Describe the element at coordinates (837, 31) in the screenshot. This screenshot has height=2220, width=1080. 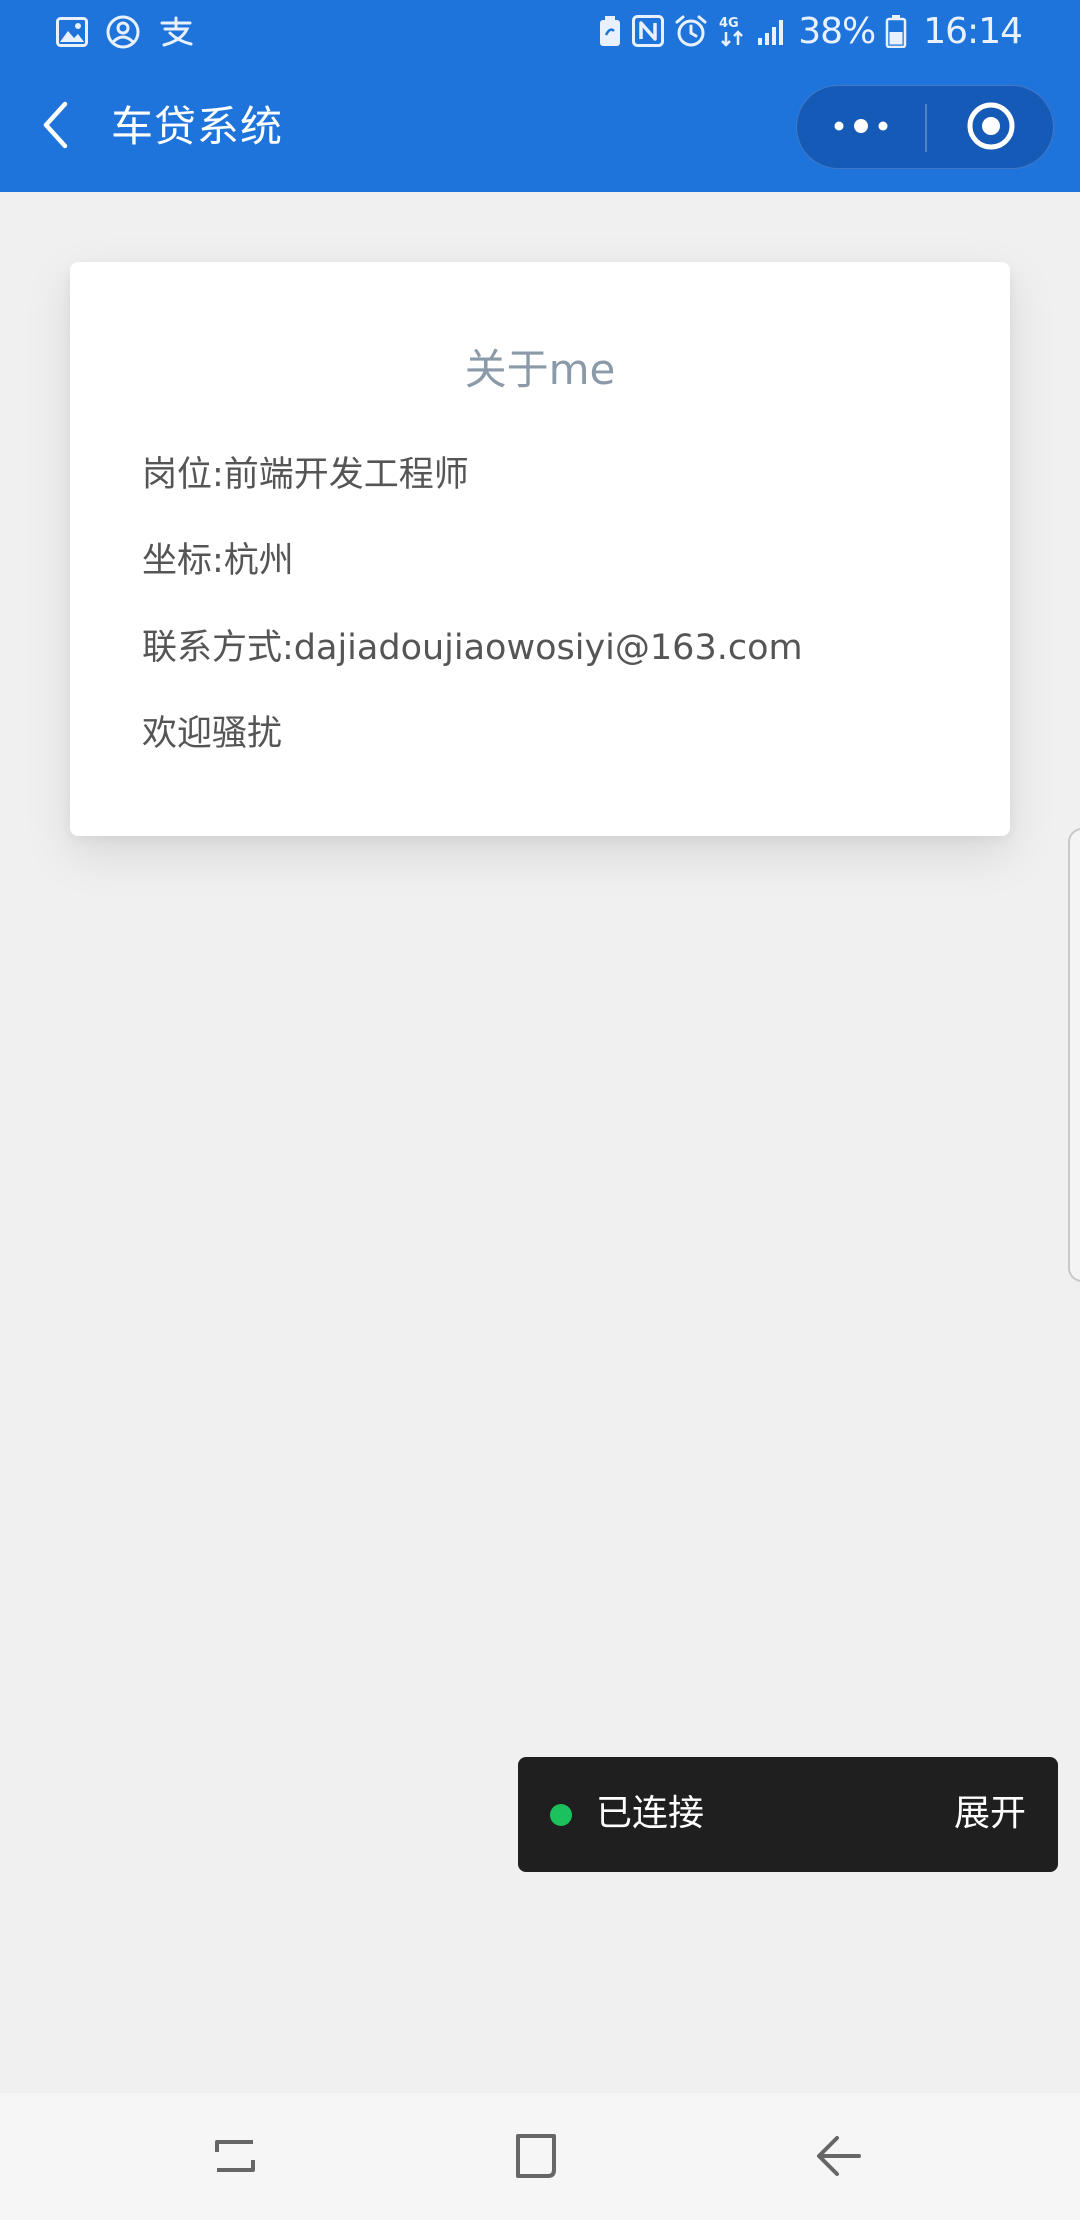
I see `battery-percentage: 38%` at that location.